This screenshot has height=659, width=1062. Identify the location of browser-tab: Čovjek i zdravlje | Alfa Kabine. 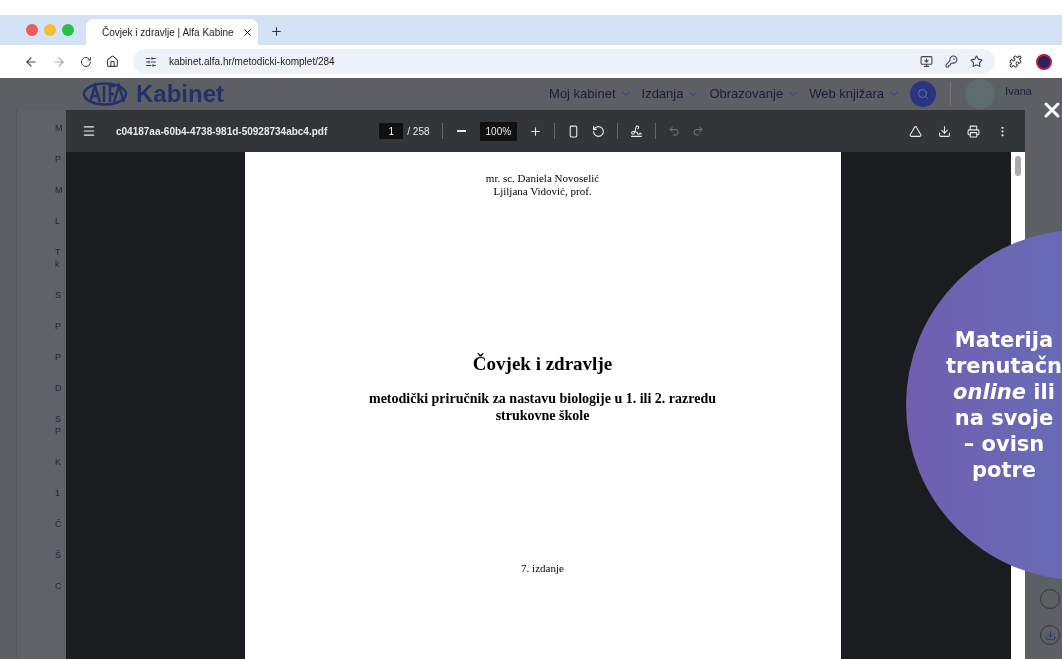
(172, 32).